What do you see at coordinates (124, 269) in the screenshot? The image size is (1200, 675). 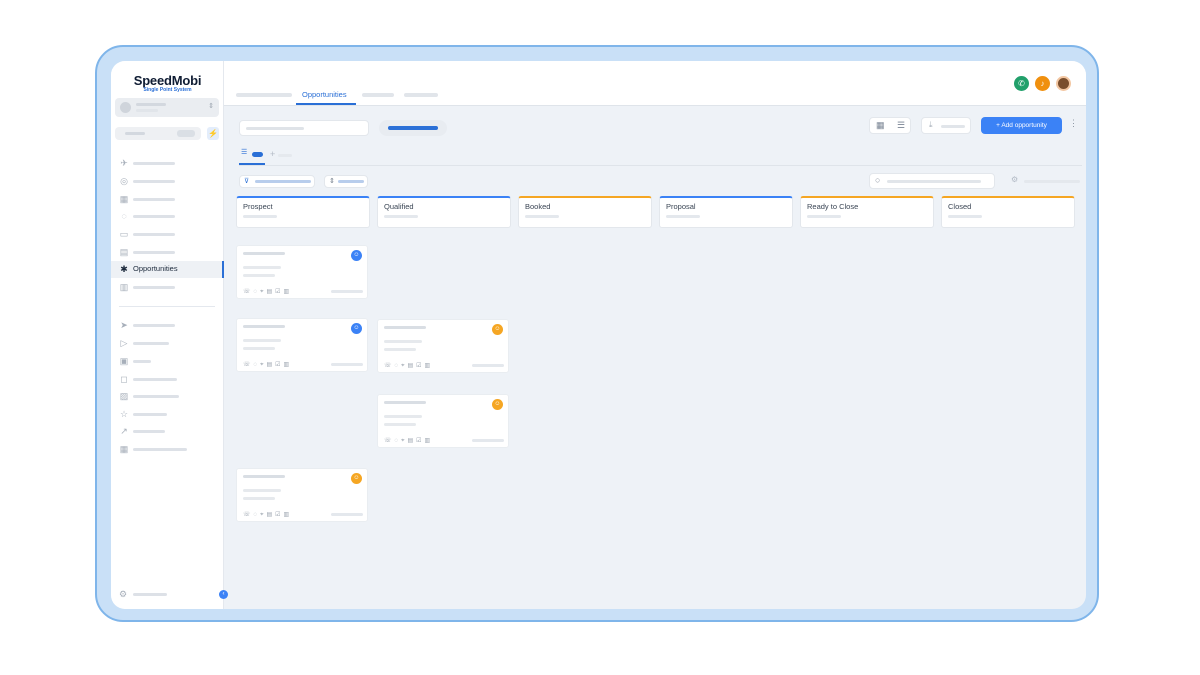 I see `opportunities-icon: ✱` at bounding box center [124, 269].